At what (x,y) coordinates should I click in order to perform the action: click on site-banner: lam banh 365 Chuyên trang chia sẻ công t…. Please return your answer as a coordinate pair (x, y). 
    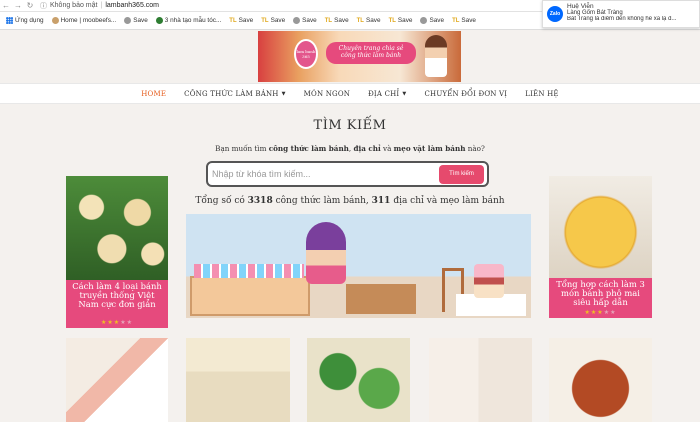
    Looking at the image, I should click on (359, 56).